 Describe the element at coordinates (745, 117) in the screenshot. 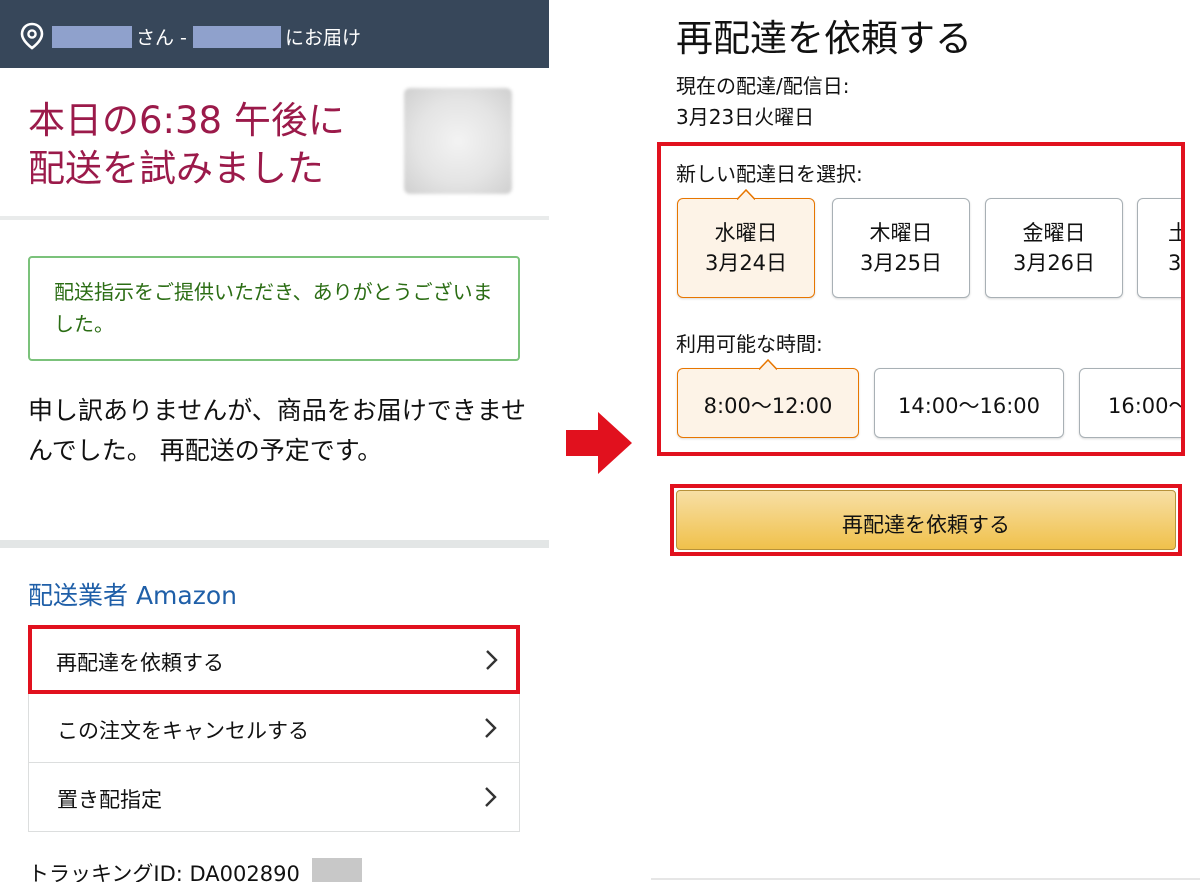

I see `current-delivery-date: 3月23日火曜日` at that location.